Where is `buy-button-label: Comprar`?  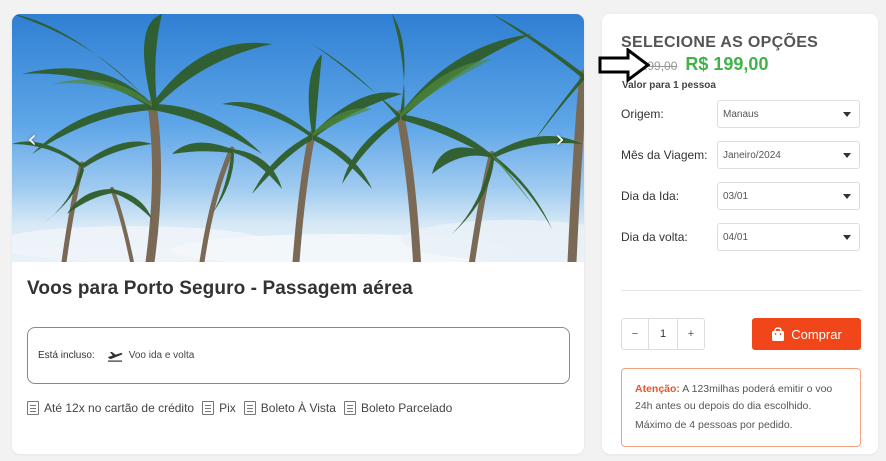
buy-button-label: Comprar is located at coordinates (816, 334).